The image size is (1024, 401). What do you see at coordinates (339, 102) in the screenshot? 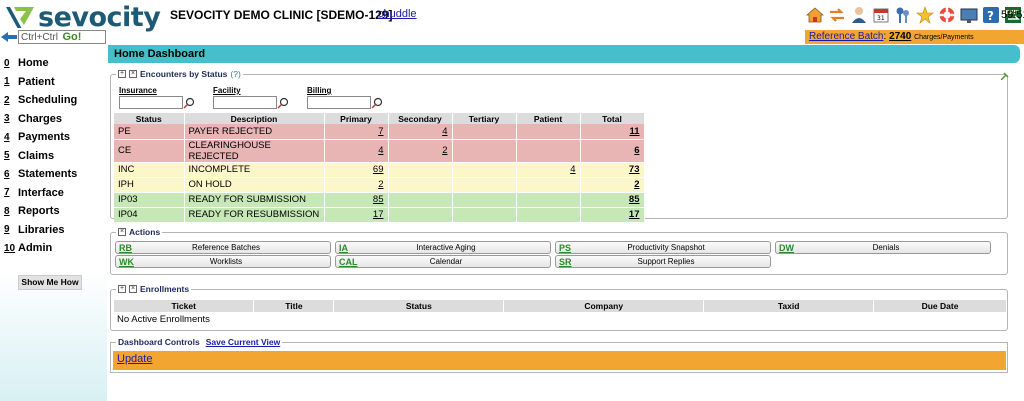
I see `billing-filter-input` at bounding box center [339, 102].